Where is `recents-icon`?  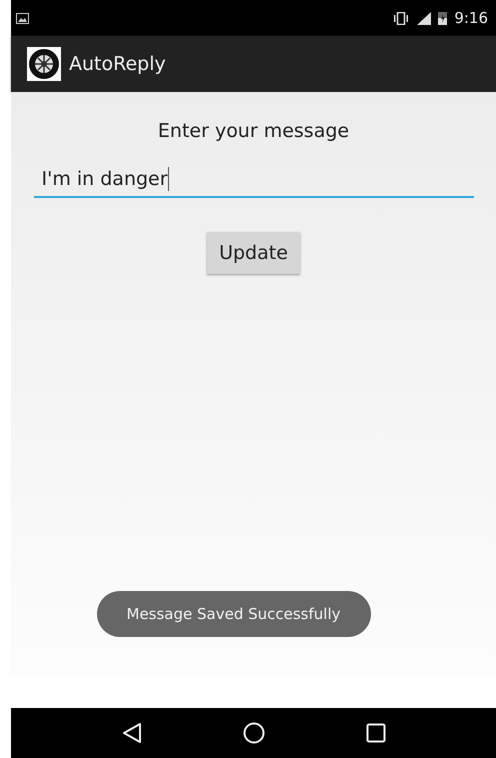 recents-icon is located at coordinates (376, 733).